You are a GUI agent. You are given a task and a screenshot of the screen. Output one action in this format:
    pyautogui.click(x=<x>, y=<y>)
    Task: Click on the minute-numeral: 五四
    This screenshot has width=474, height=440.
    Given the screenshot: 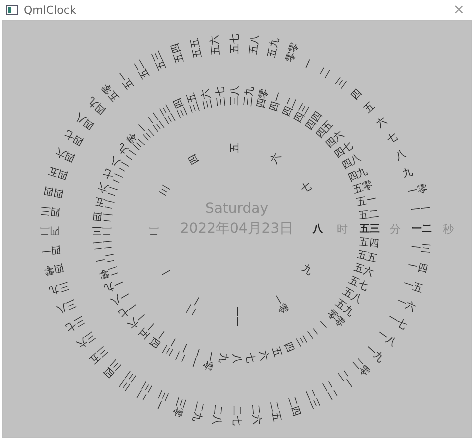 What is the action you would take?
    pyautogui.click(x=369, y=243)
    